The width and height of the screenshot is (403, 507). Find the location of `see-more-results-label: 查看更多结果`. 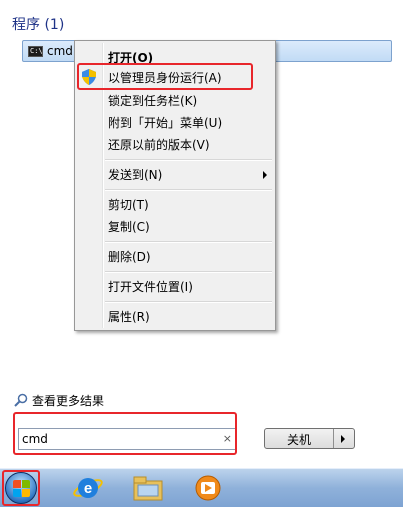

see-more-results-label: 查看更多结果 is located at coordinates (68, 401).